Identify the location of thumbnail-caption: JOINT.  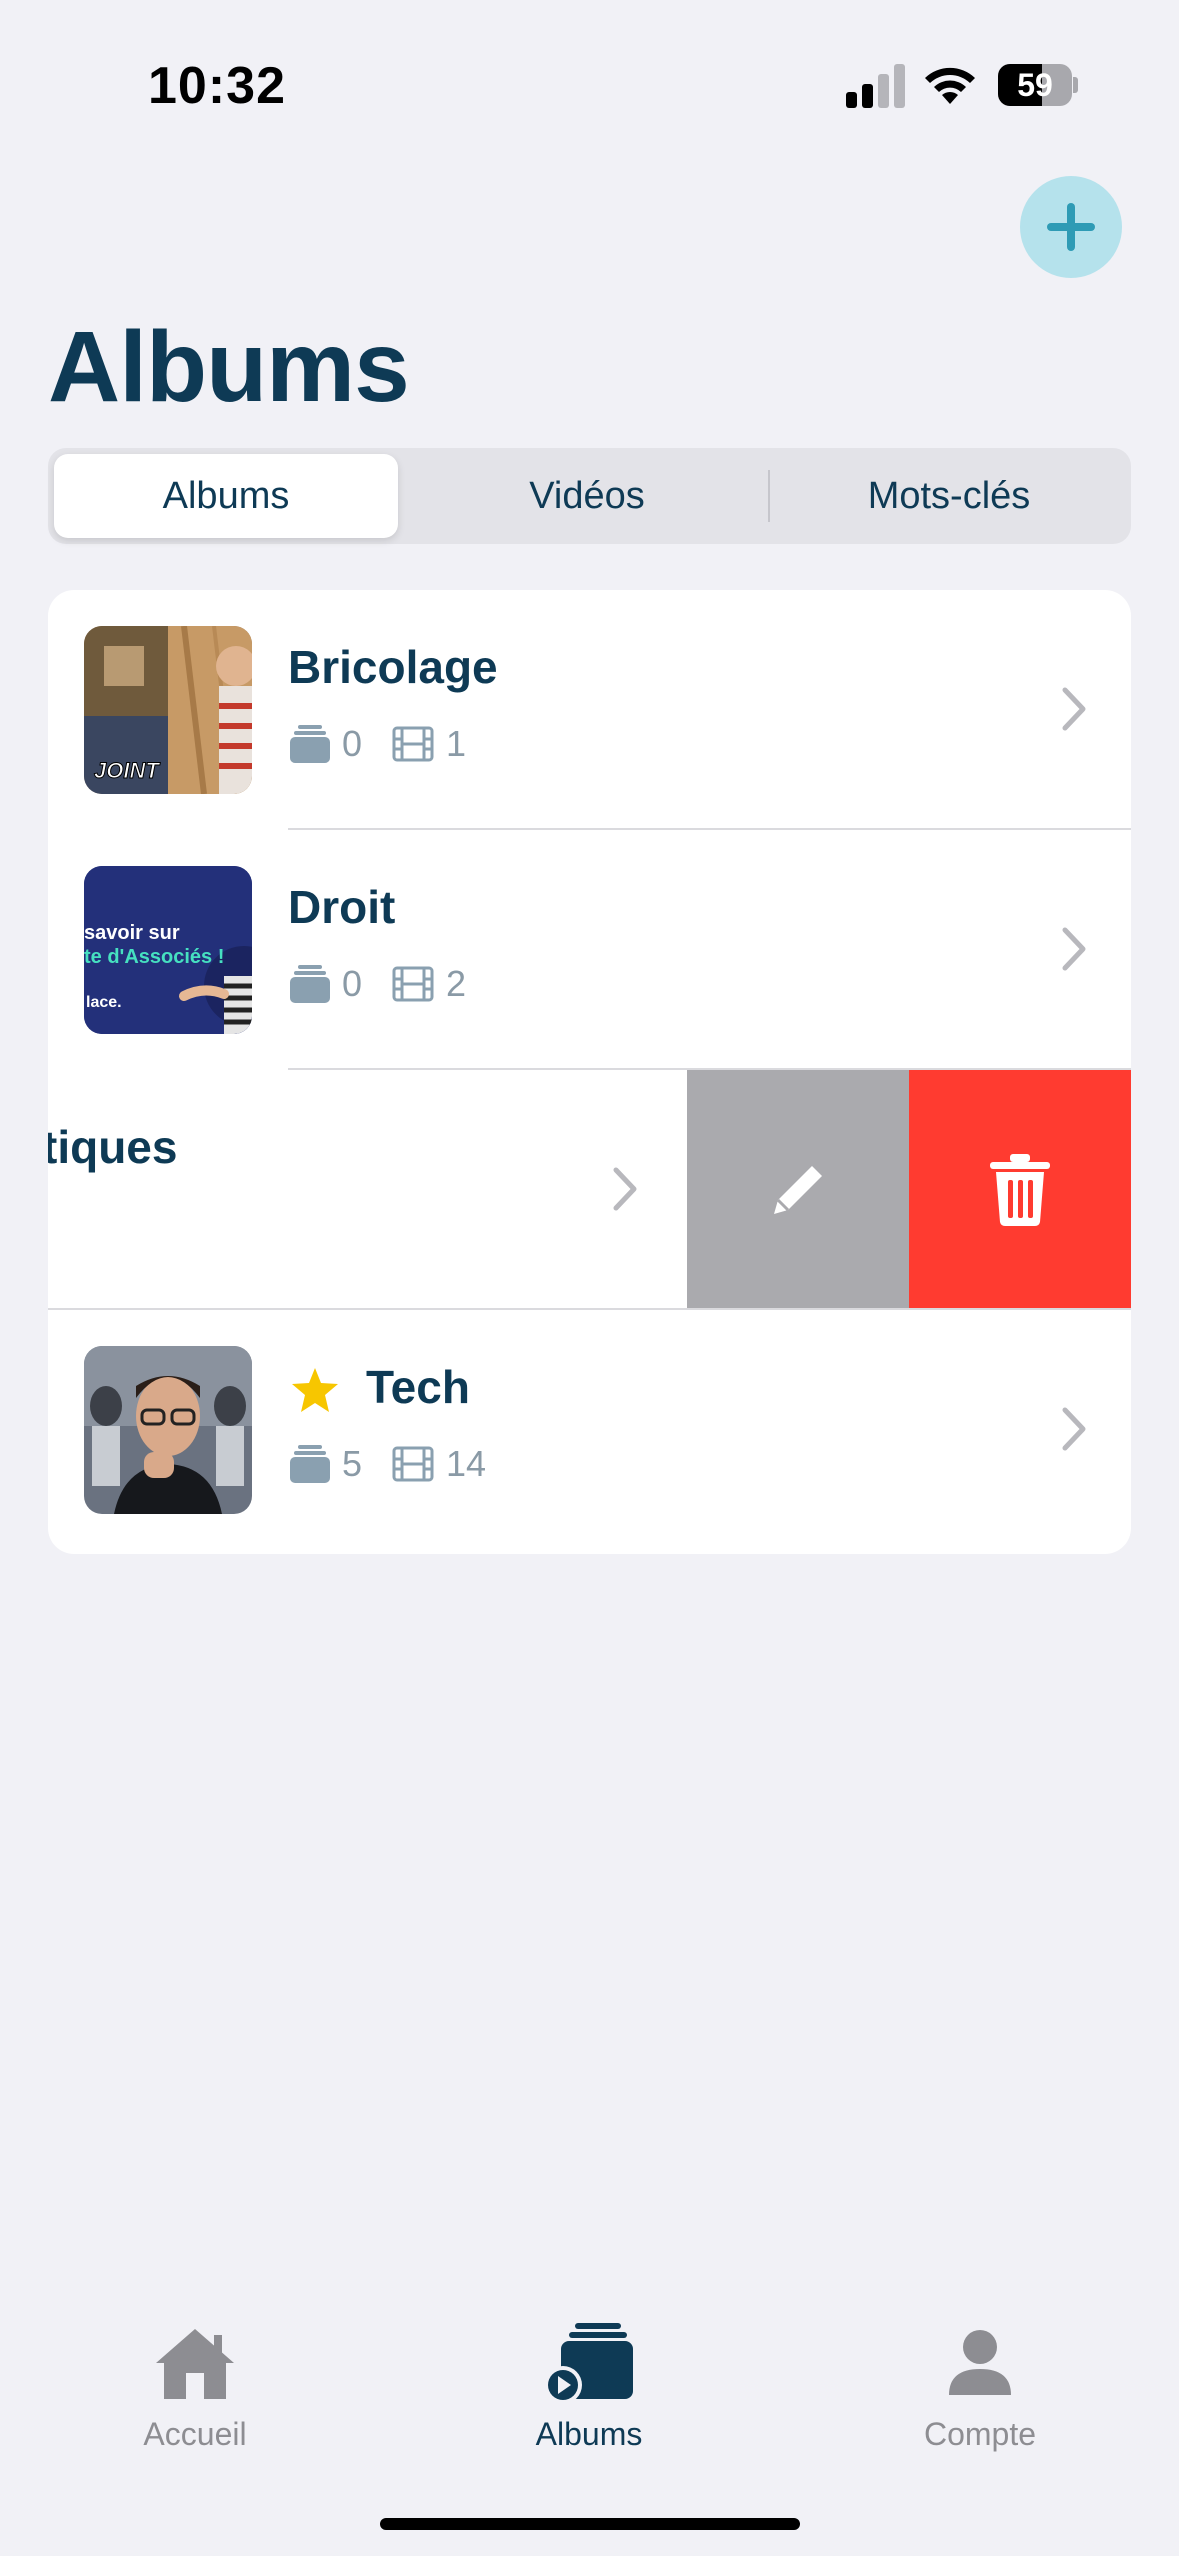
(127, 771).